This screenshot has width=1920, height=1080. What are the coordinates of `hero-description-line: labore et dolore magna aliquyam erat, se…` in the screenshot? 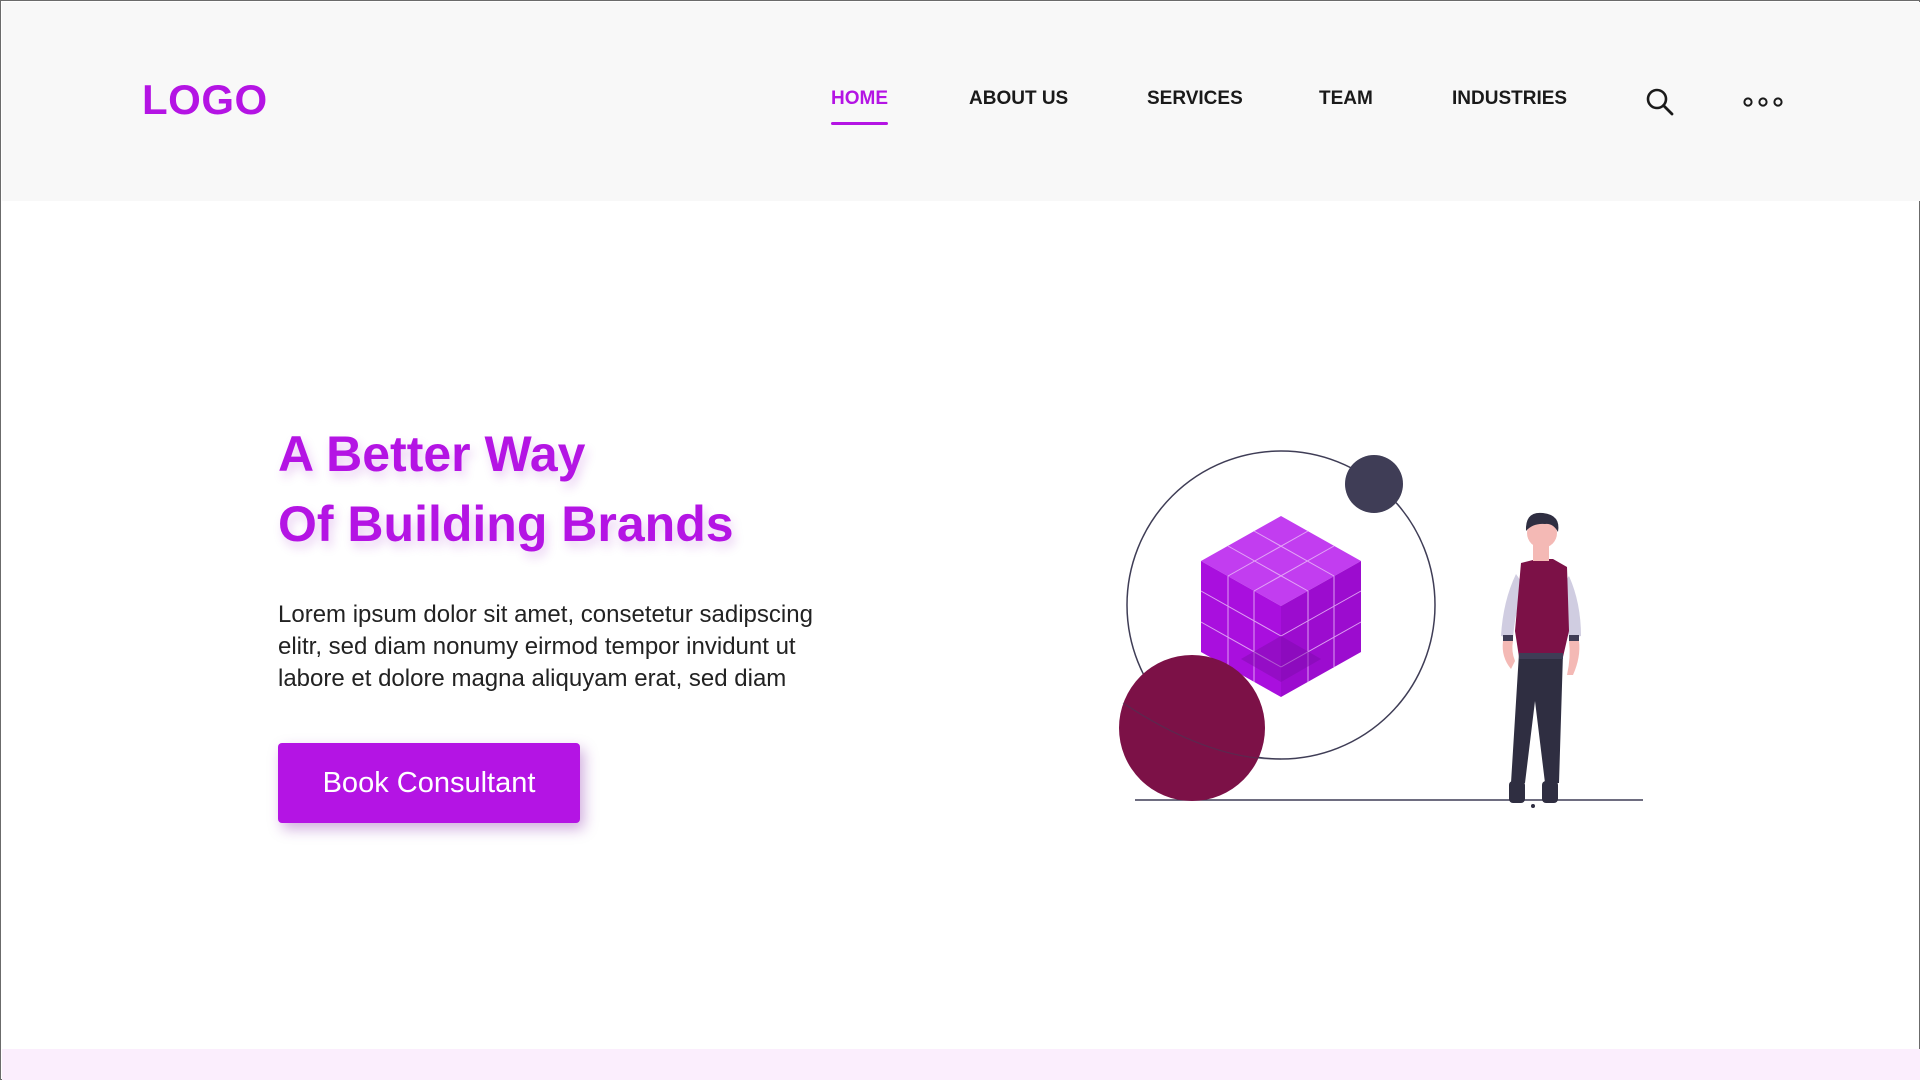 It's located at (532, 678).